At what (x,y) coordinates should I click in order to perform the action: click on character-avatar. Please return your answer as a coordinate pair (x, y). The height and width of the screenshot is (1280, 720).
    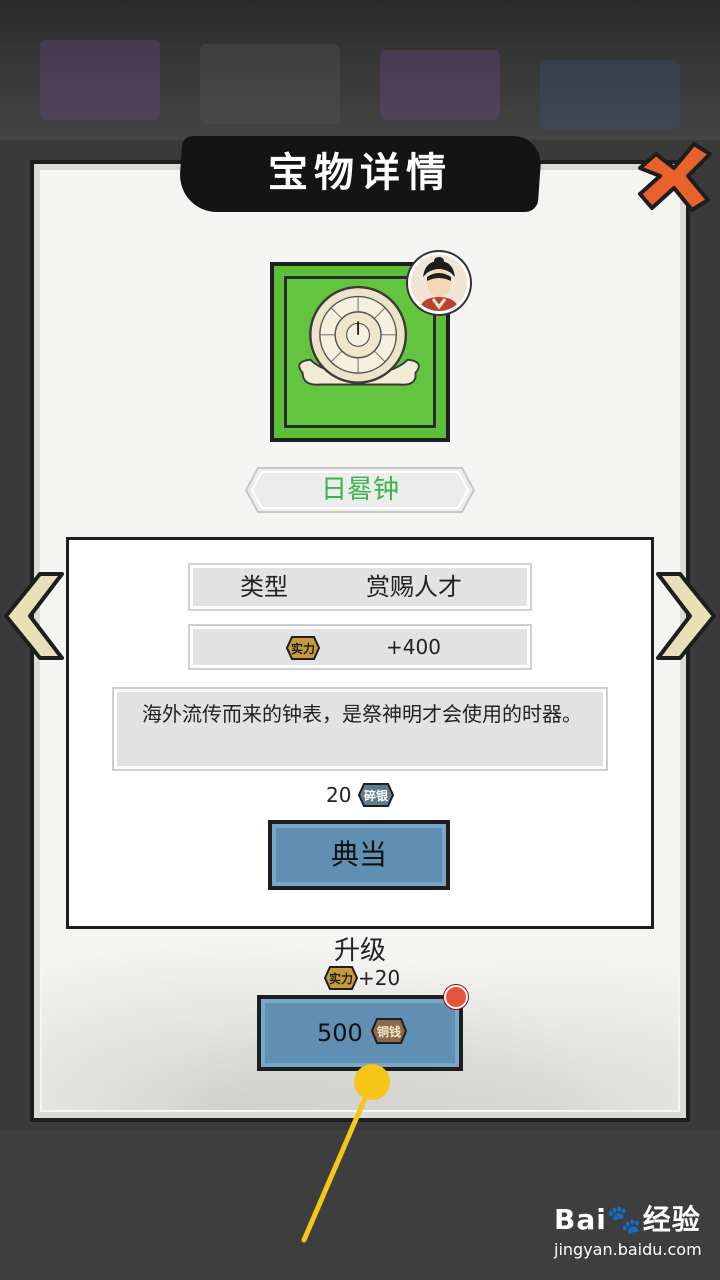
    Looking at the image, I should click on (439, 283).